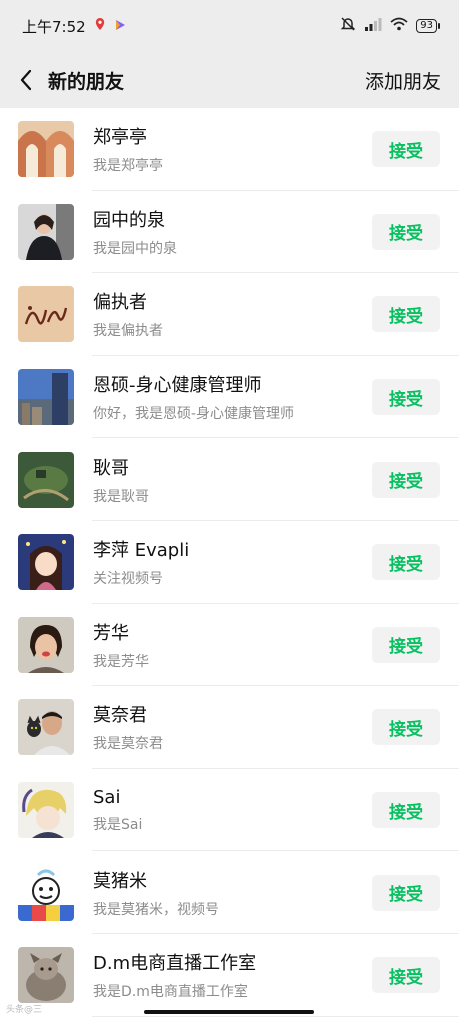 The width and height of the screenshot is (459, 1021). I want to click on page-title: 新的朋友, so click(86, 81).